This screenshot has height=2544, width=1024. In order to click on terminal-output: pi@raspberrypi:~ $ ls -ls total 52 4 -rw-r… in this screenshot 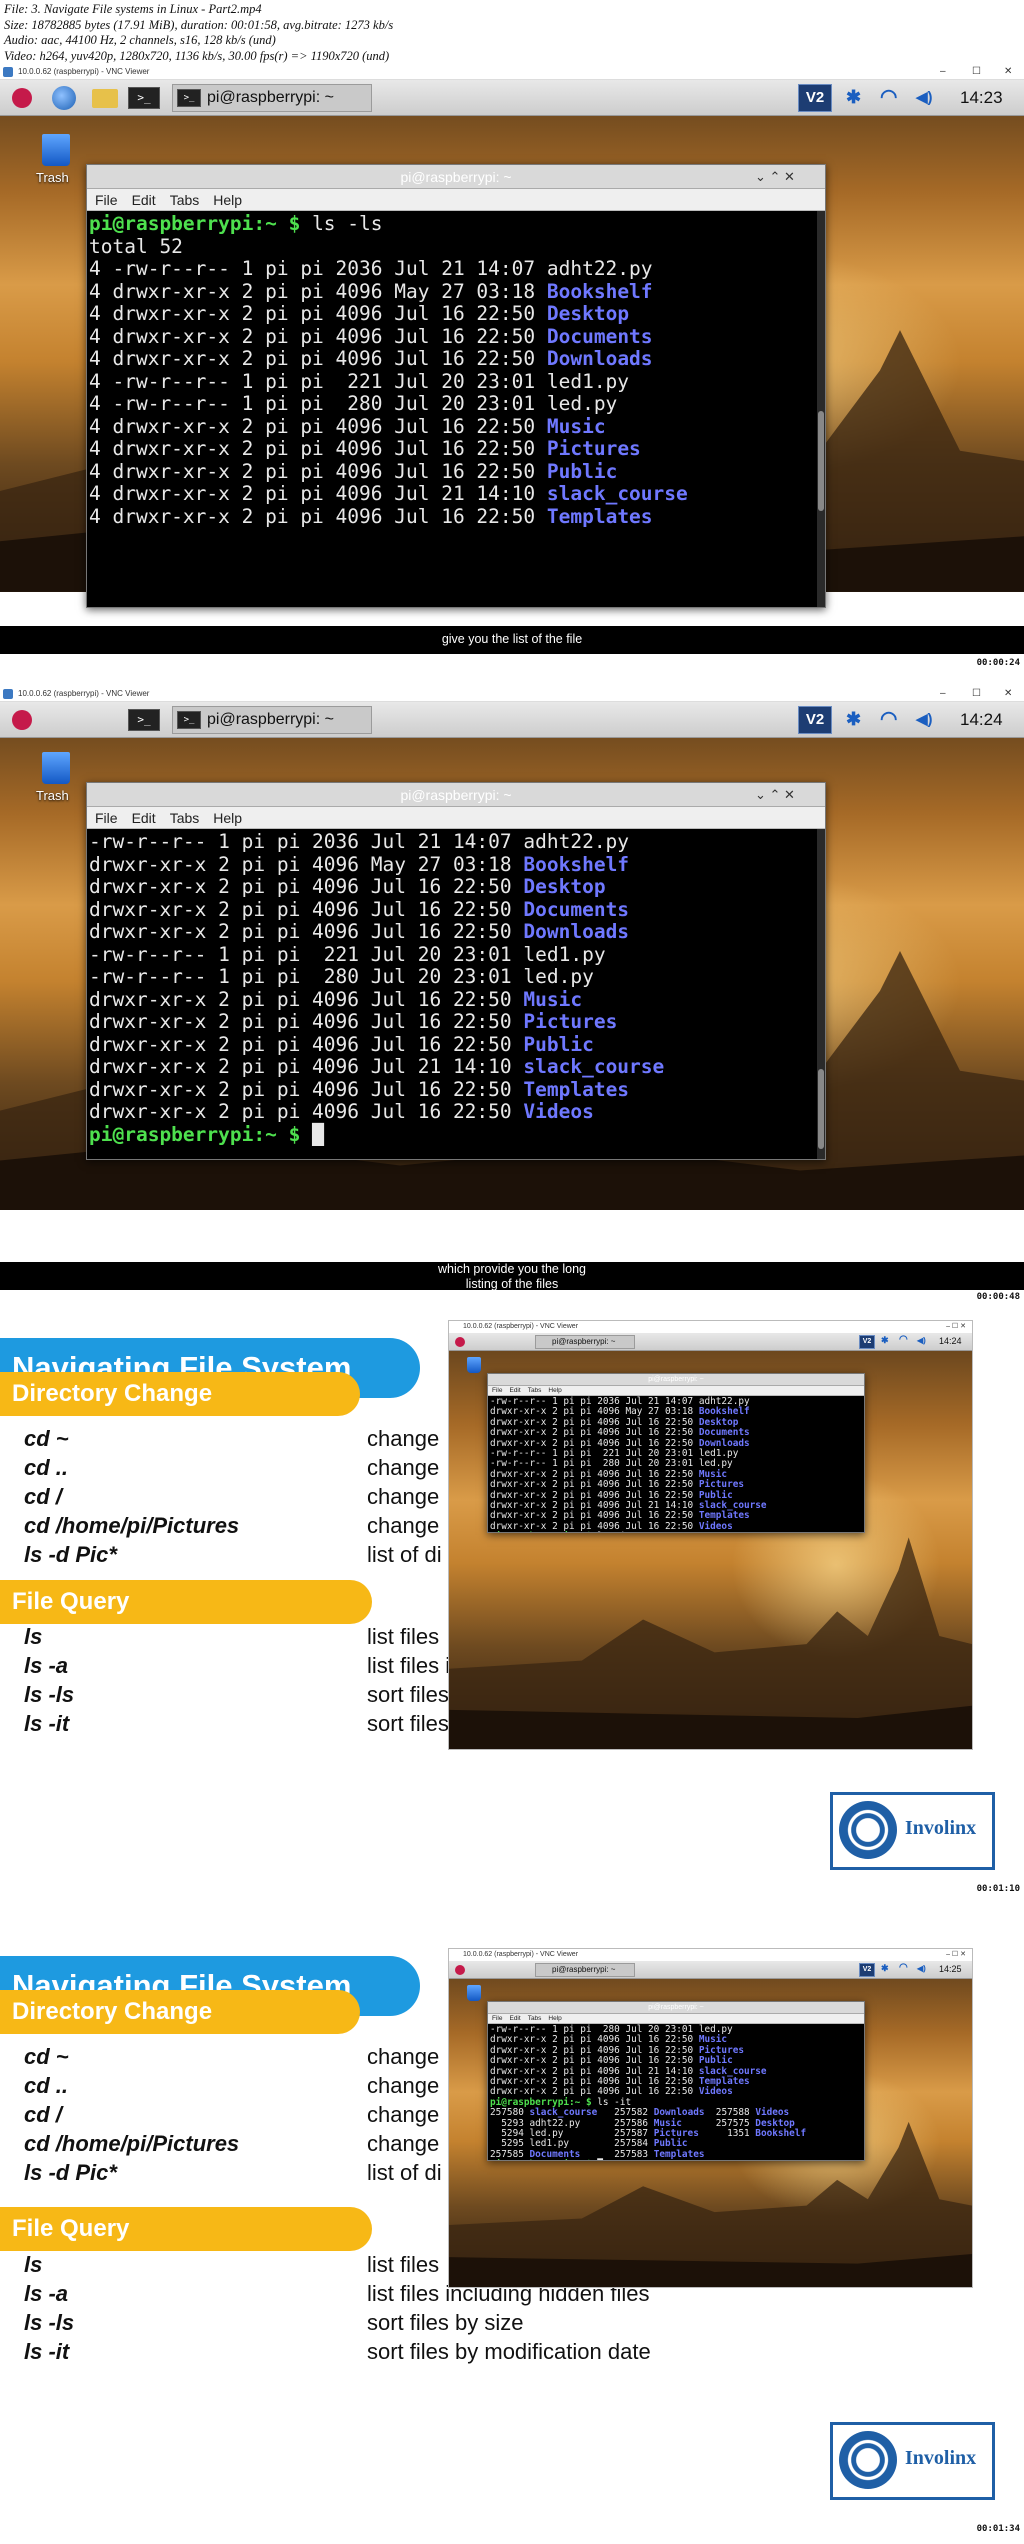, I will do `click(456, 409)`.